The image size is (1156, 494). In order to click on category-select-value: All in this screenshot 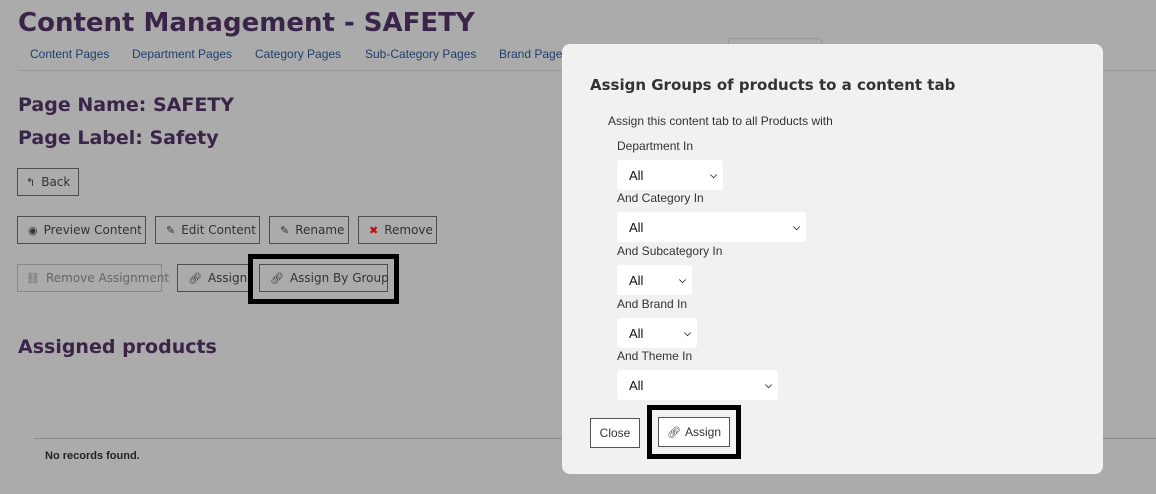, I will do `click(636, 227)`.